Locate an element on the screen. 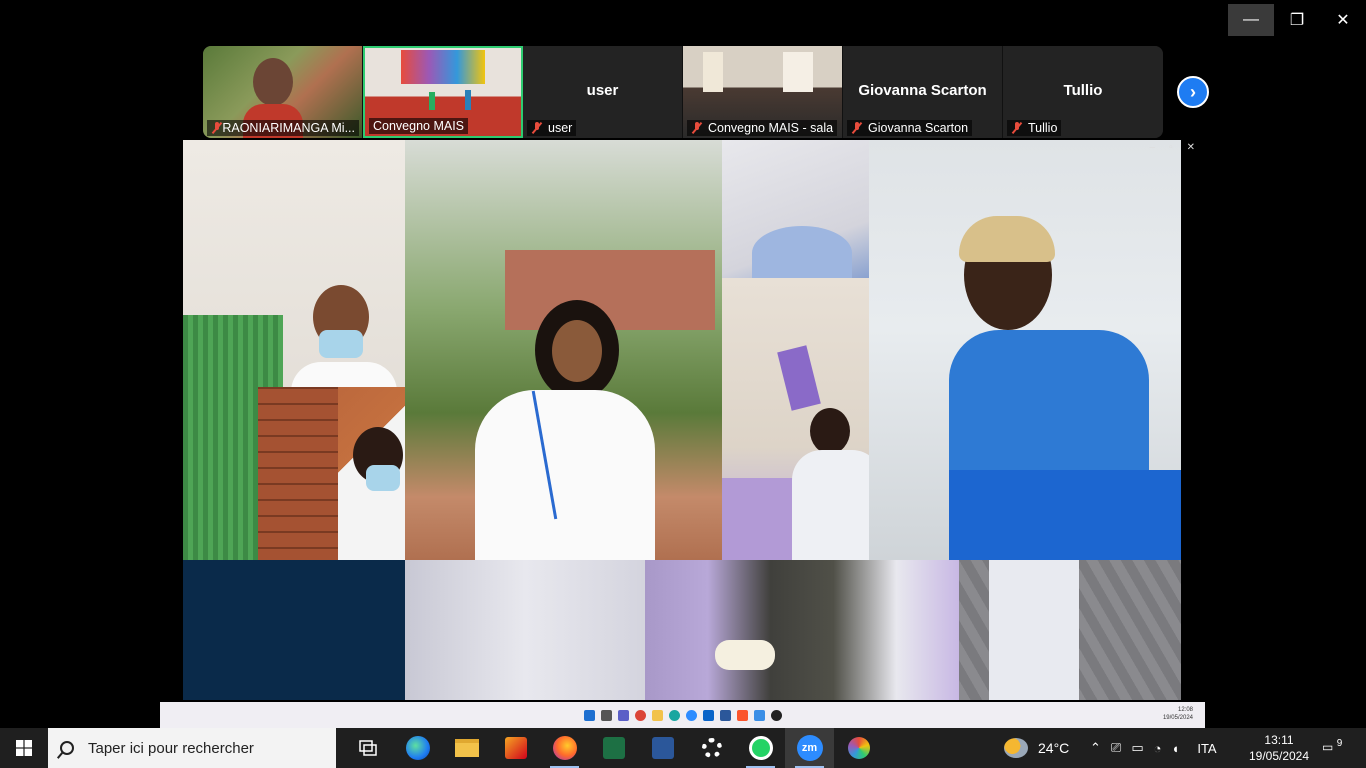 Image resolution: width=1366 pixels, height=768 pixels. participant-label: Giovanna Scarton is located at coordinates (910, 128).